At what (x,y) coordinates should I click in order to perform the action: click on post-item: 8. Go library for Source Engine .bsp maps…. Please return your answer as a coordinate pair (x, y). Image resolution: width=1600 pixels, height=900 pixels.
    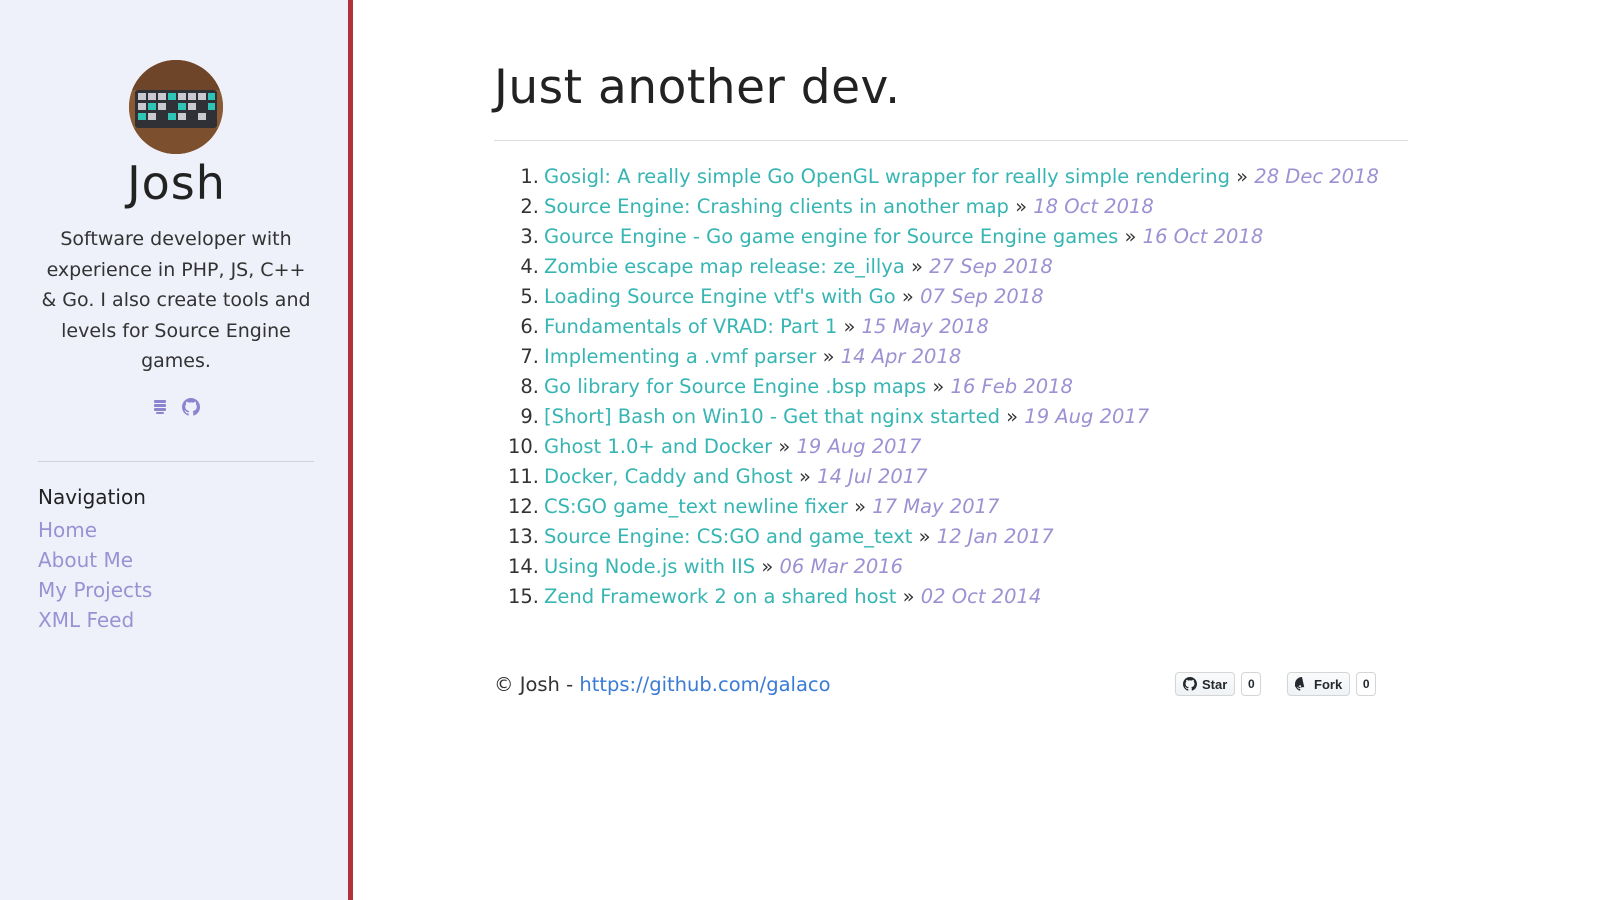
    Looking at the image, I should click on (951, 387).